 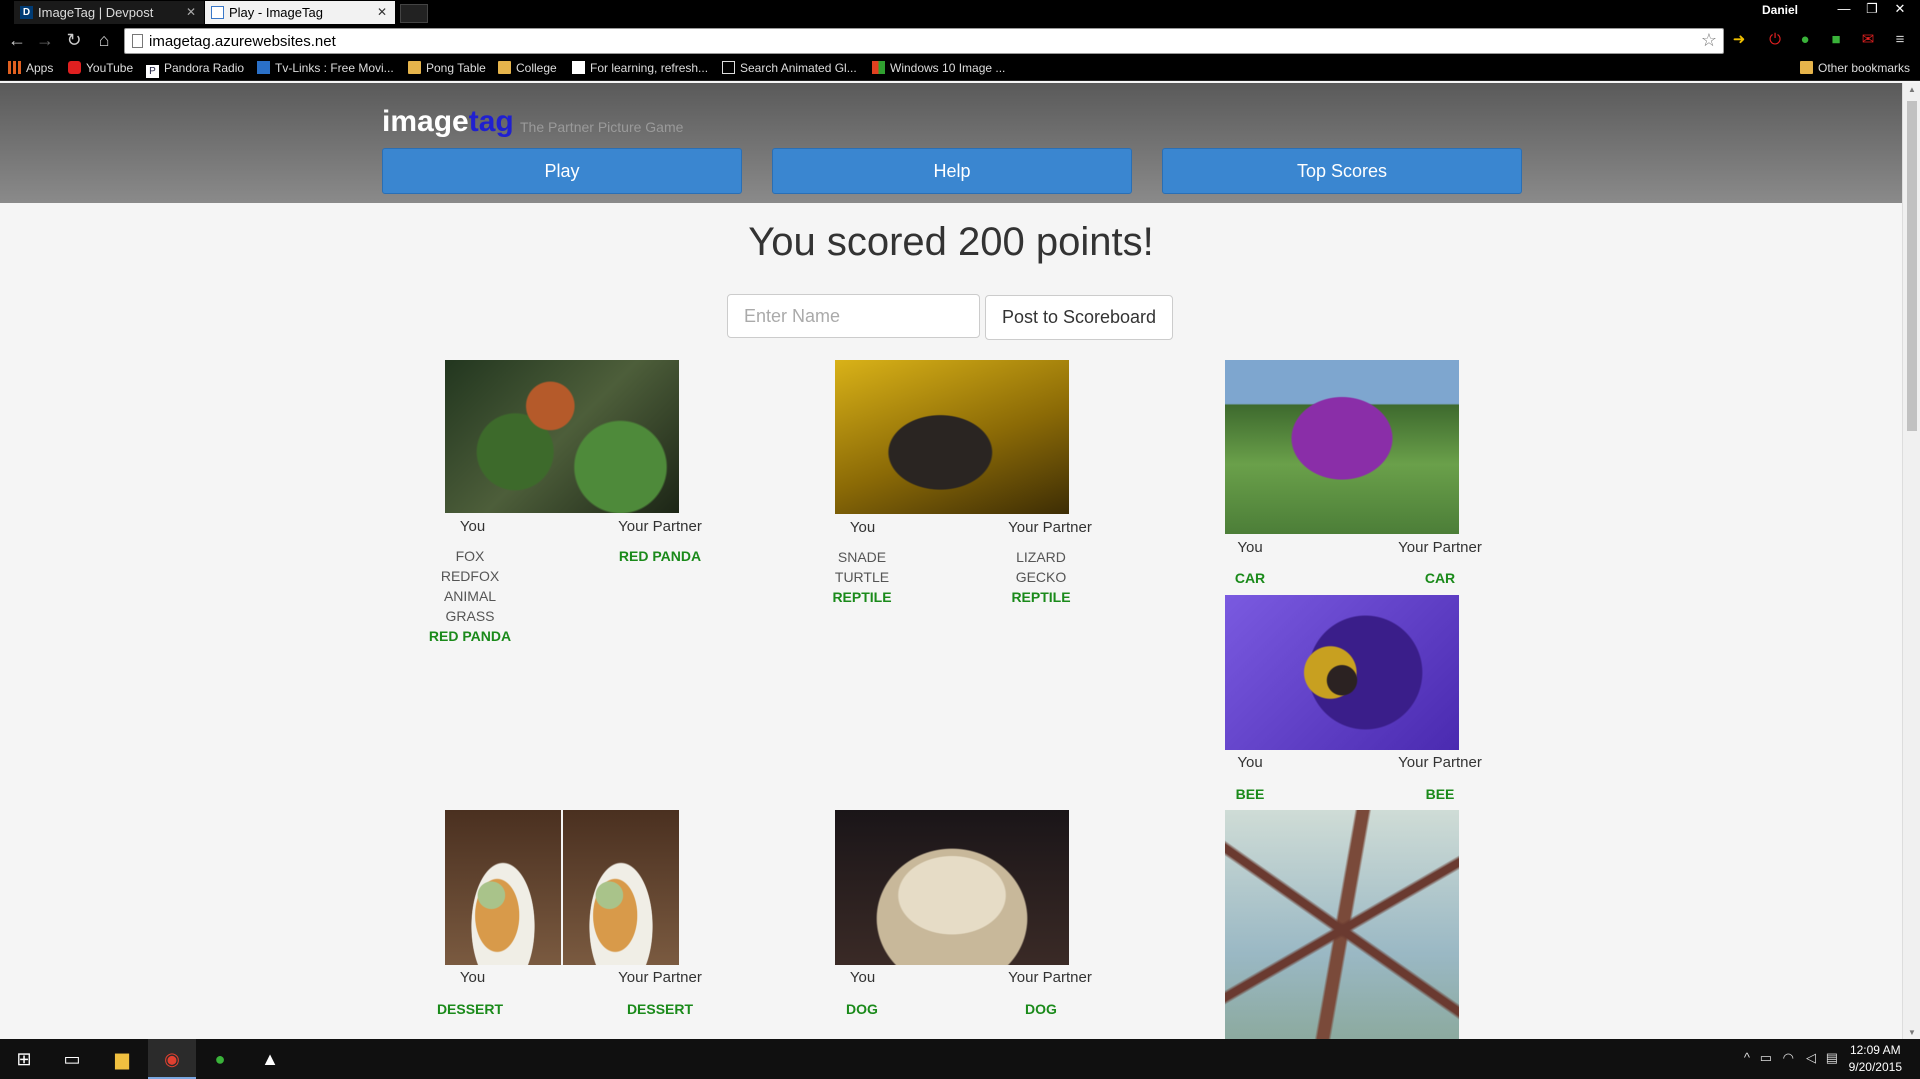 What do you see at coordinates (602, 127) in the screenshot?
I see `site-tagline: The Partner Picture Game` at bounding box center [602, 127].